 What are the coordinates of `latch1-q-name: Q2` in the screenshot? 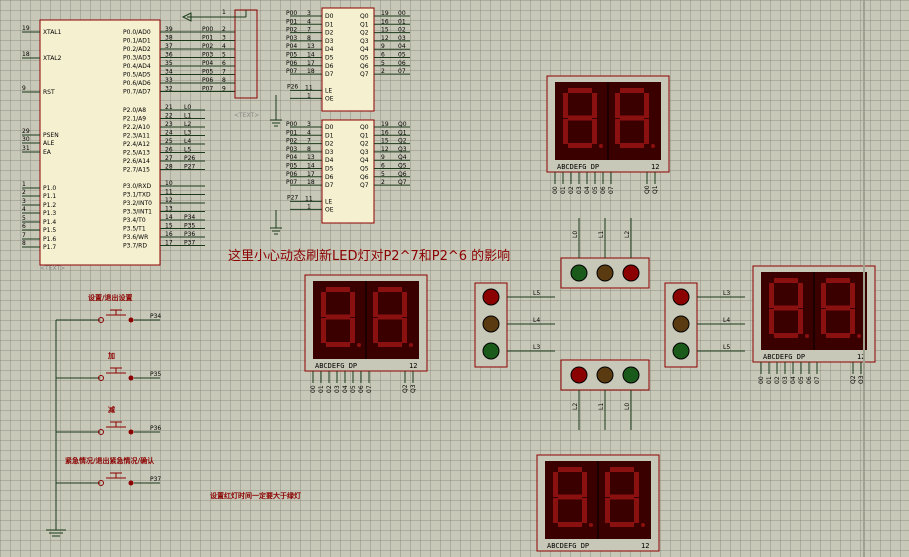 It's located at (364, 33).